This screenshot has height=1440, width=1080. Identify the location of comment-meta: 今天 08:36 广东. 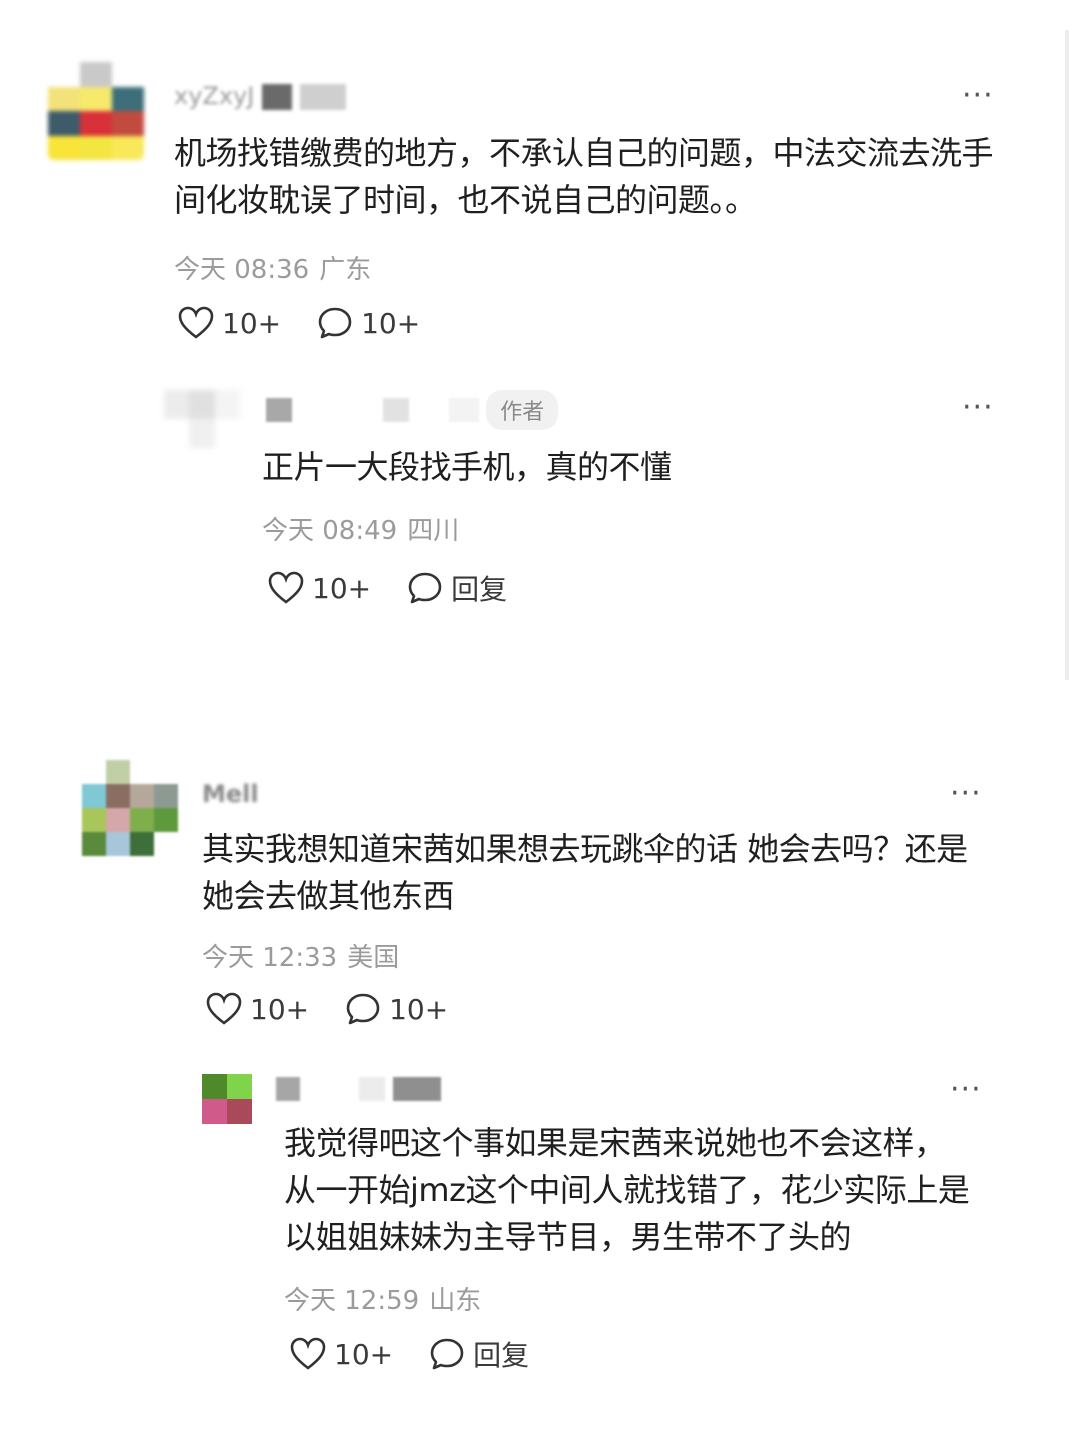
(277, 267).